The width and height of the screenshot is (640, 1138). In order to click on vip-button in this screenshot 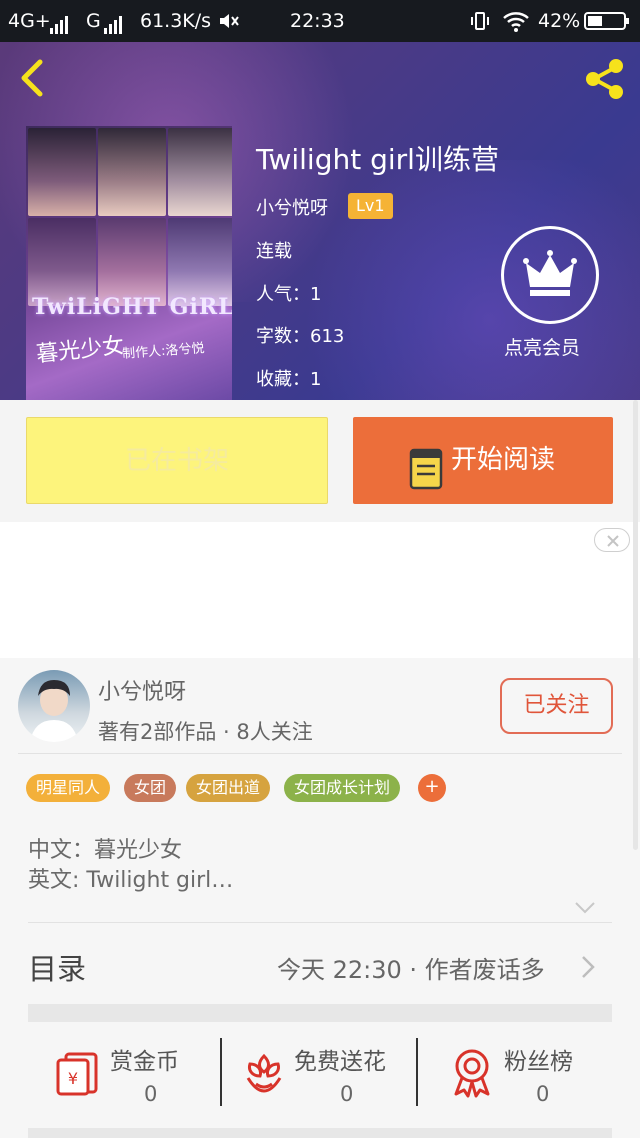, I will do `click(550, 275)`.